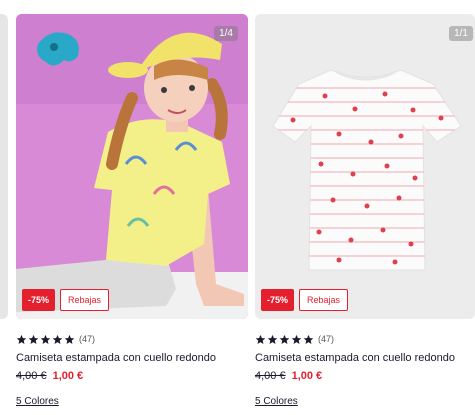 The width and height of the screenshot is (475, 415). Describe the element at coordinates (226, 33) in the screenshot. I see `image-counter: 1/4` at that location.